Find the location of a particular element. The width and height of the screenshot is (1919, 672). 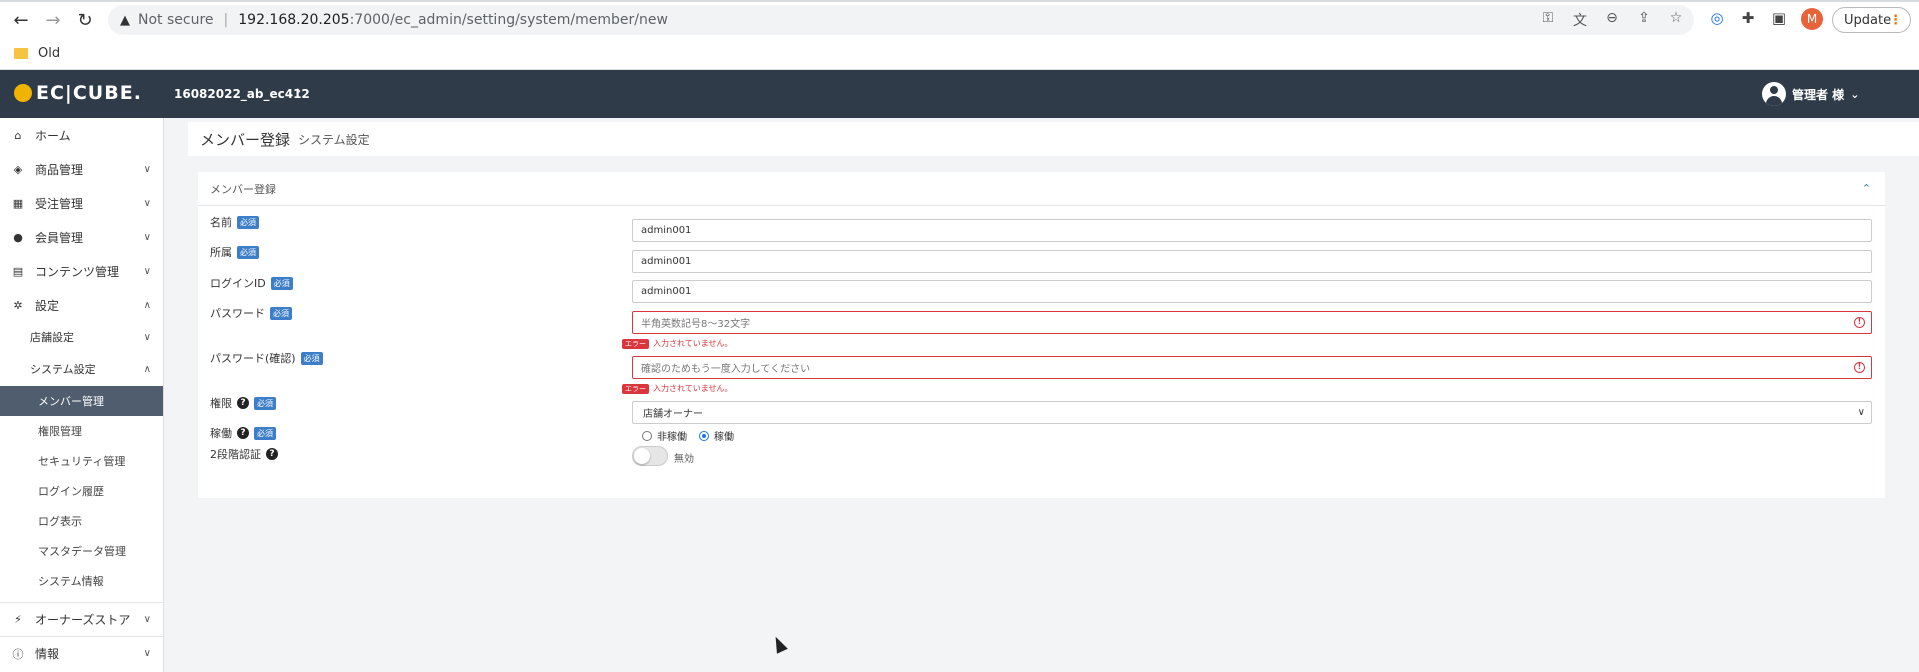

two-factor-label-text: 2段階認証 is located at coordinates (235, 454).